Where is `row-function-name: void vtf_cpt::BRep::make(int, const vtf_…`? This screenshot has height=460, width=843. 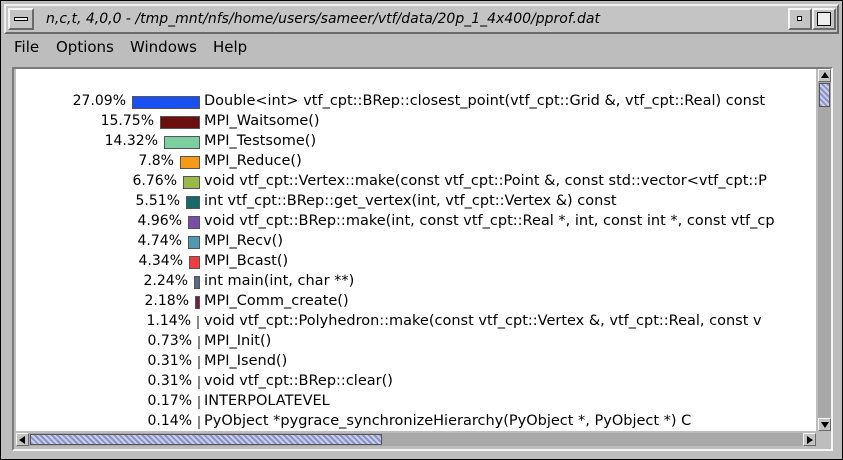 row-function-name: void vtf_cpt::BRep::make(int, const vtf_… is located at coordinates (489, 221).